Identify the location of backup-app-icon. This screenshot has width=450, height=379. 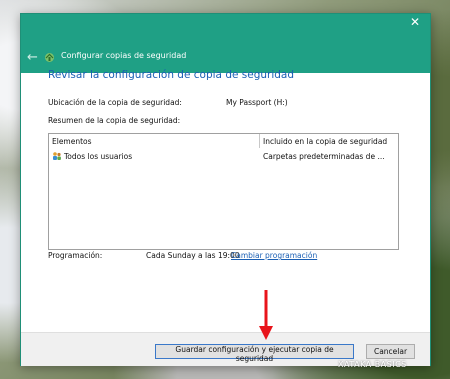
(49, 57).